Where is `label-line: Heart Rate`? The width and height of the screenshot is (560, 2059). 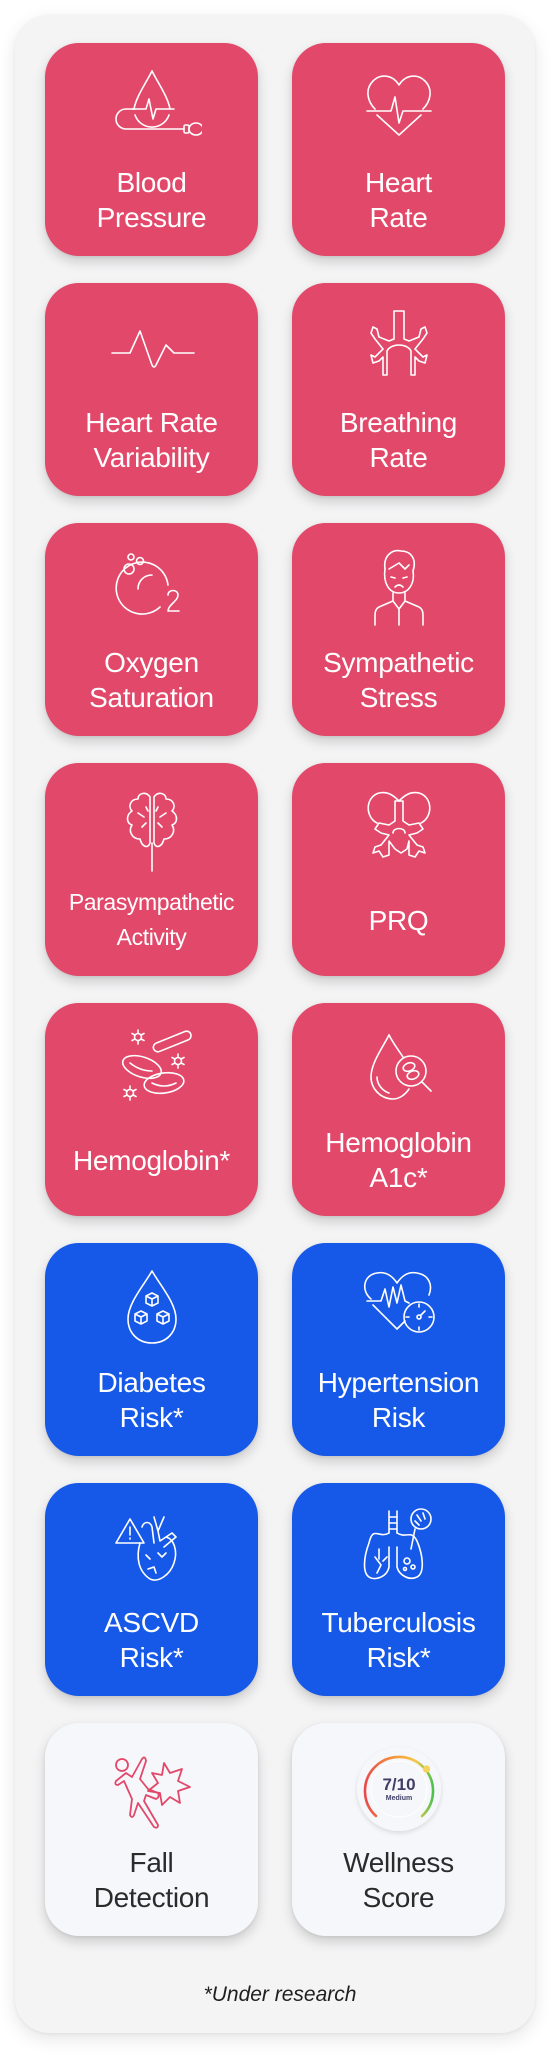 label-line: Heart Rate is located at coordinates (151, 422).